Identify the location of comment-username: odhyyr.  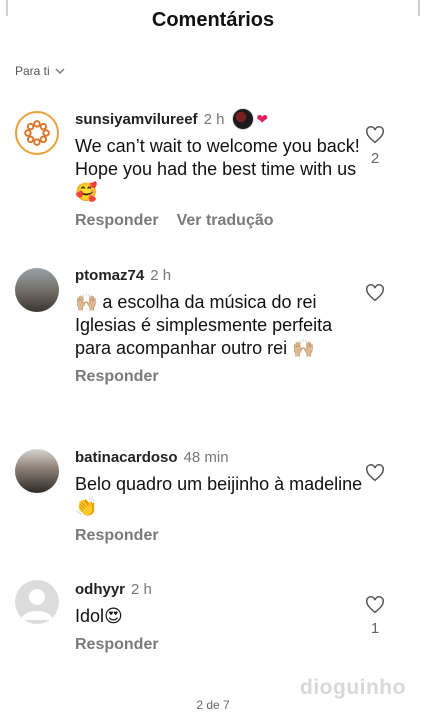
(100, 589).